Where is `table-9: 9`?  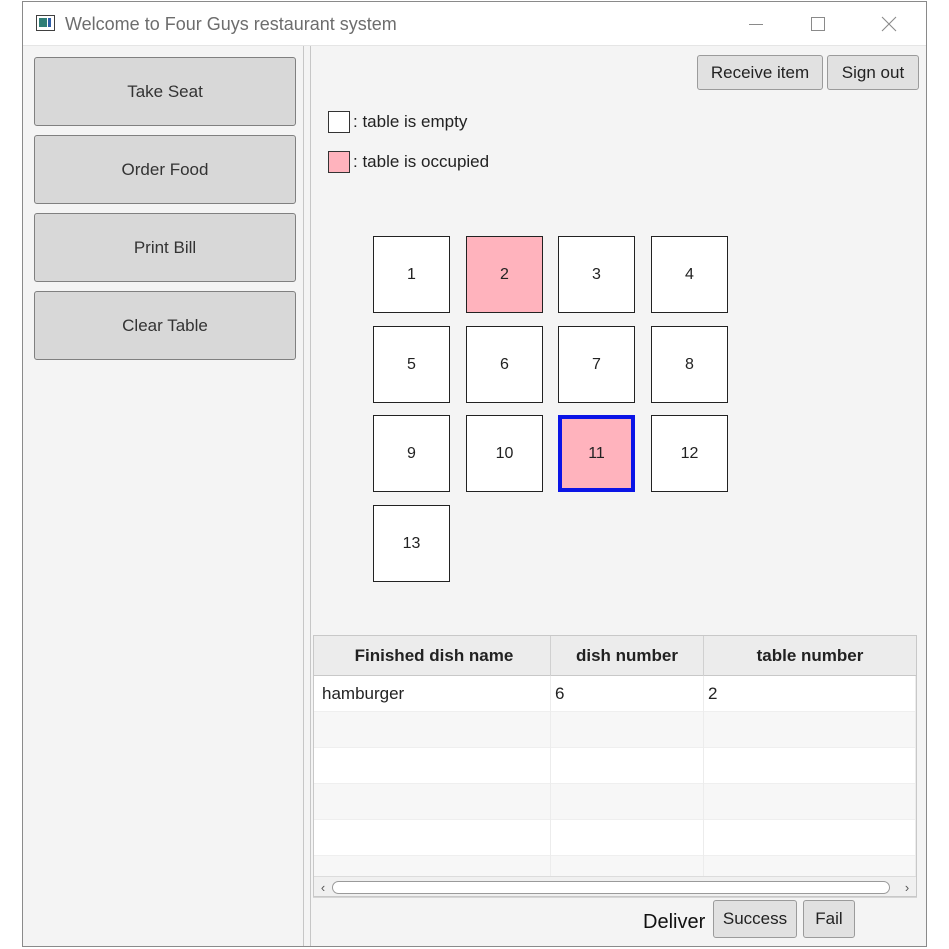
table-9: 9 is located at coordinates (411, 453).